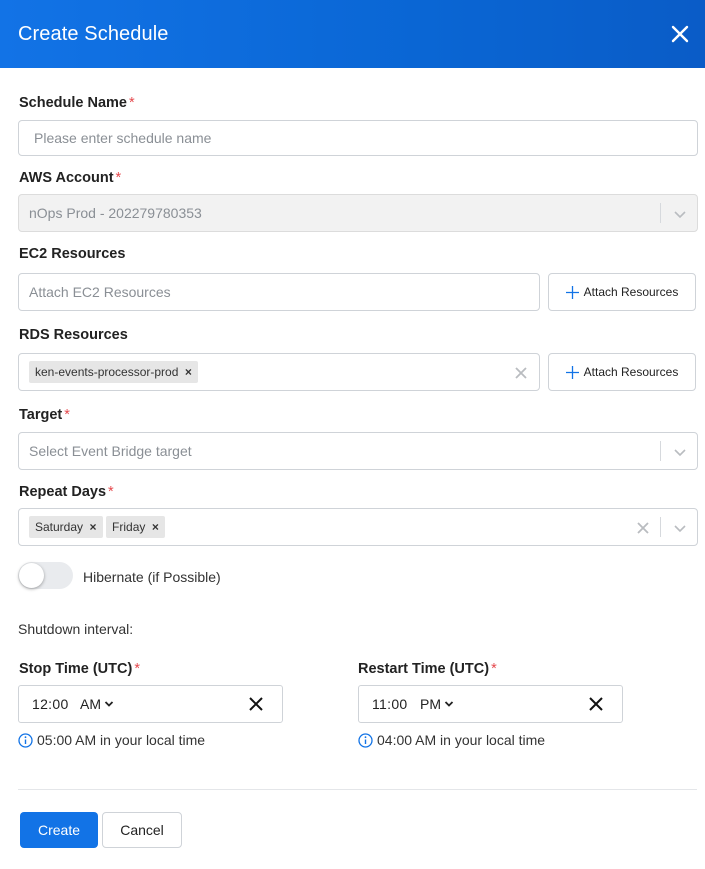 The image size is (705, 869). I want to click on dialog-header: Create Schedule, so click(352, 34).